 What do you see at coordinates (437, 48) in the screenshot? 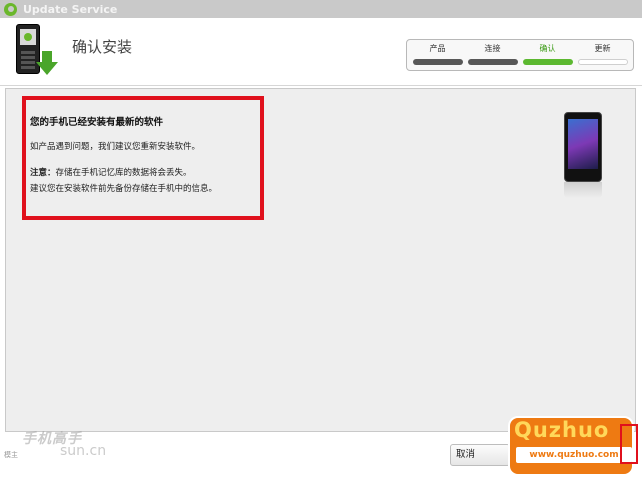
I see `step-label: 产品` at bounding box center [437, 48].